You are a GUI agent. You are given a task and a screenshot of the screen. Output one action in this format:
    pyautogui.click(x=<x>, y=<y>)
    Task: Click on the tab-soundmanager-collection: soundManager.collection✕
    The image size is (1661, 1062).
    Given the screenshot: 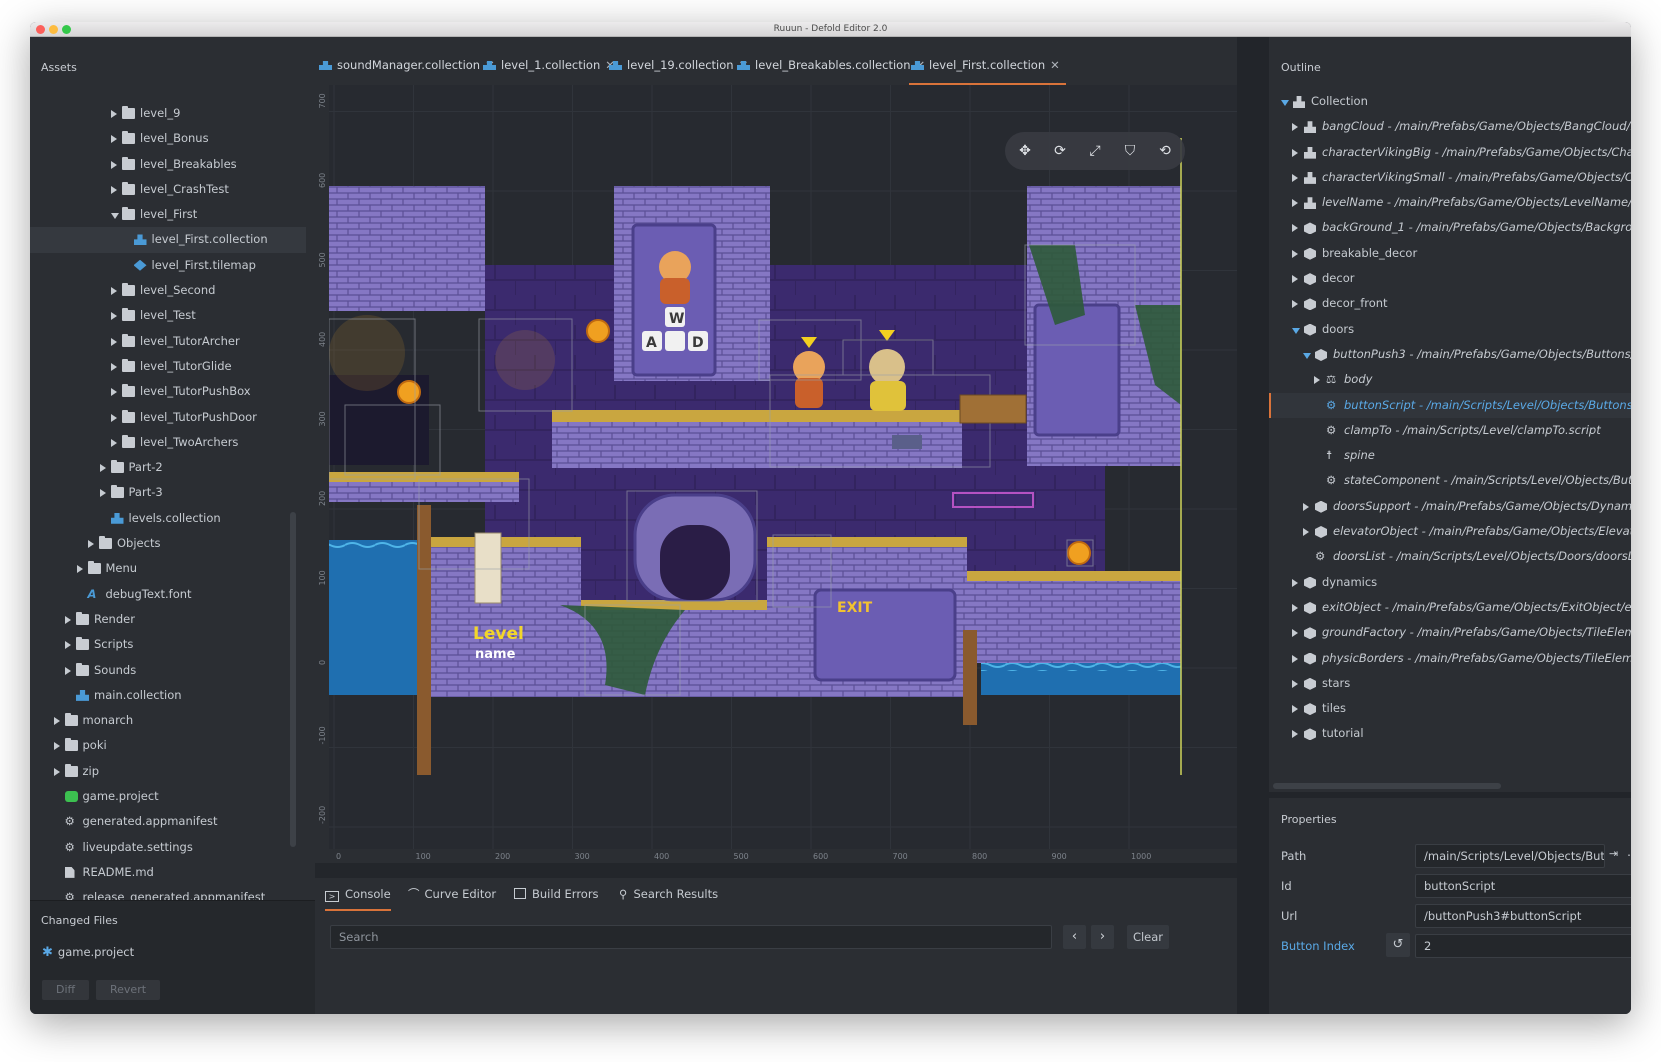 What is the action you would take?
    pyautogui.click(x=409, y=69)
    